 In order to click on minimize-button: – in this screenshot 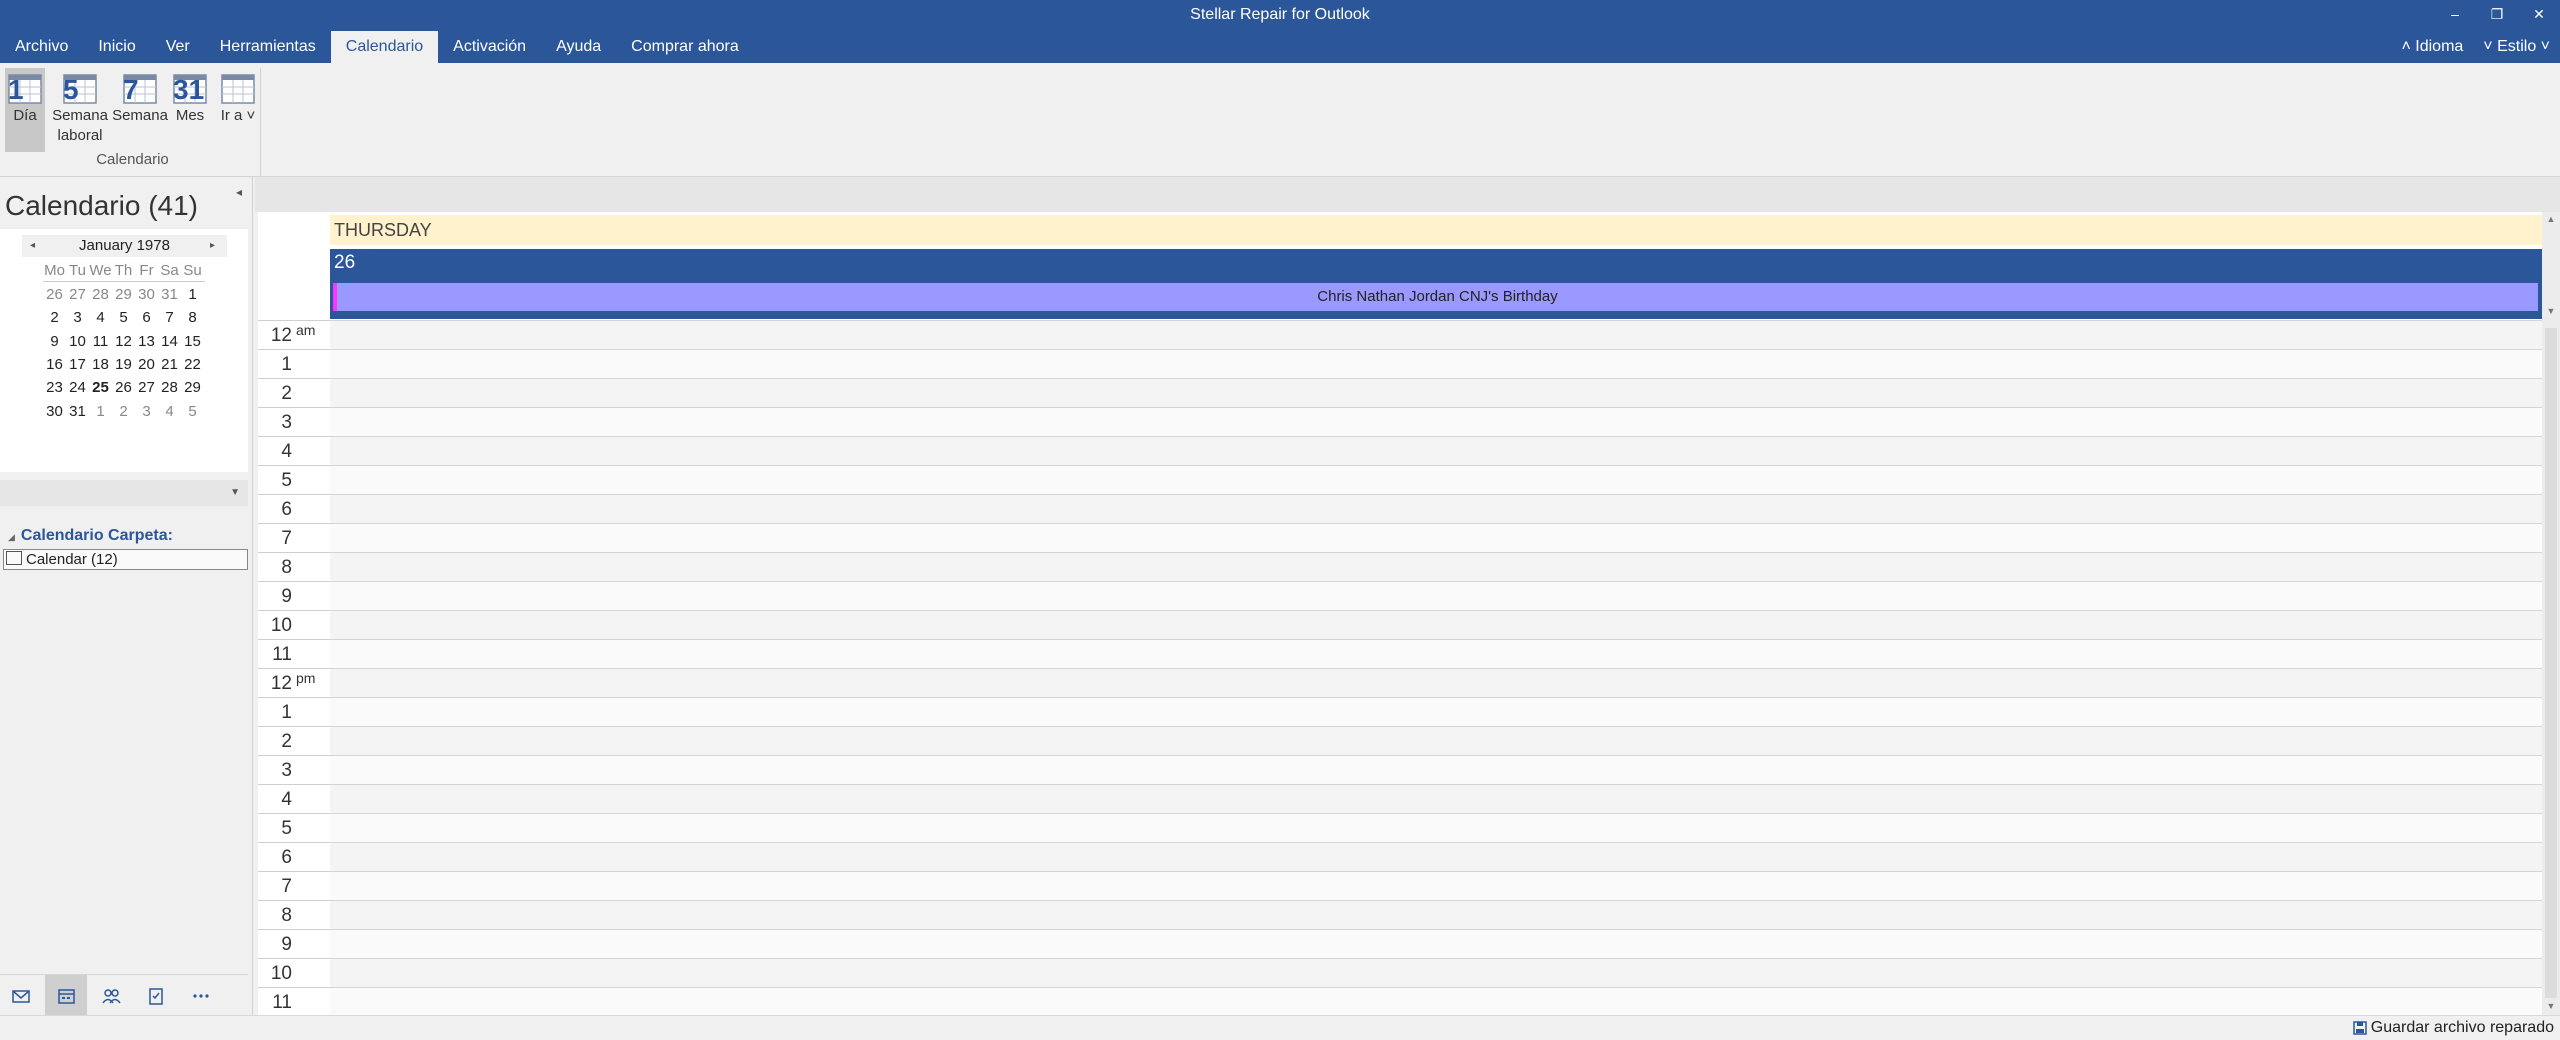, I will do `click(2455, 14)`.